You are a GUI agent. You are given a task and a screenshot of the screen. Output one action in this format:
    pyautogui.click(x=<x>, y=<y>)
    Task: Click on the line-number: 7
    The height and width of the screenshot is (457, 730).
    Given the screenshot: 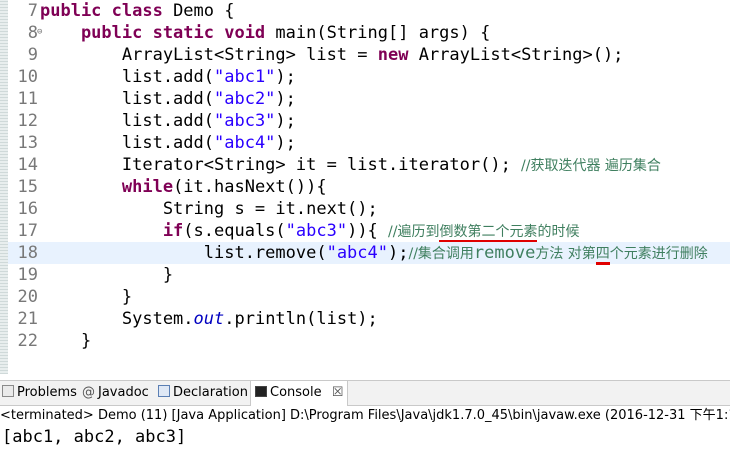 What is the action you would take?
    pyautogui.click(x=32, y=11)
    